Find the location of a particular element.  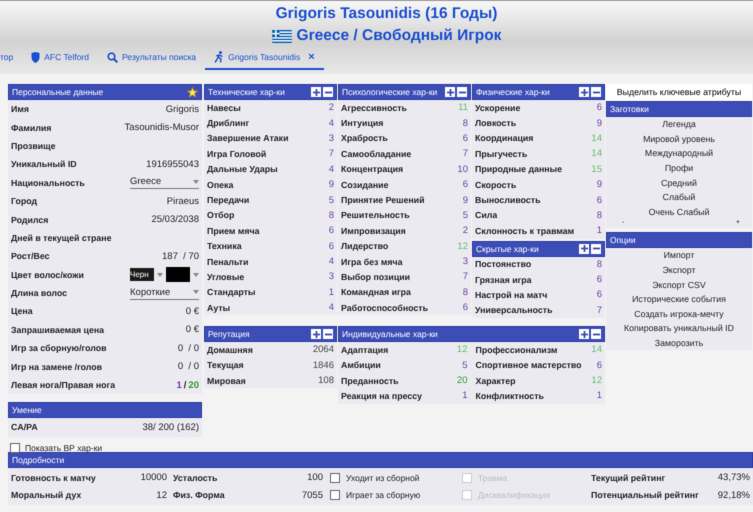

hair-color-dropdown: Черн is located at coordinates (142, 275).